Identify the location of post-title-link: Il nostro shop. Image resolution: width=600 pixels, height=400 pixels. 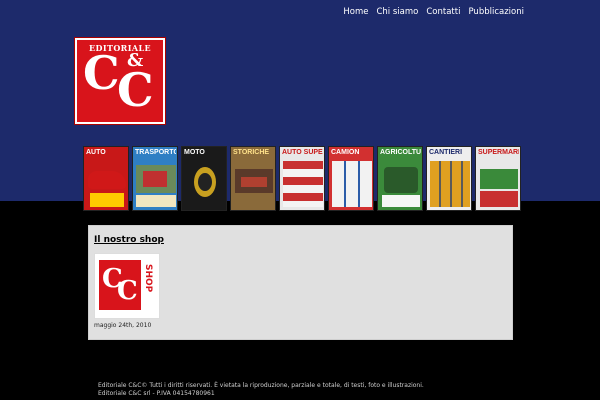
(129, 240).